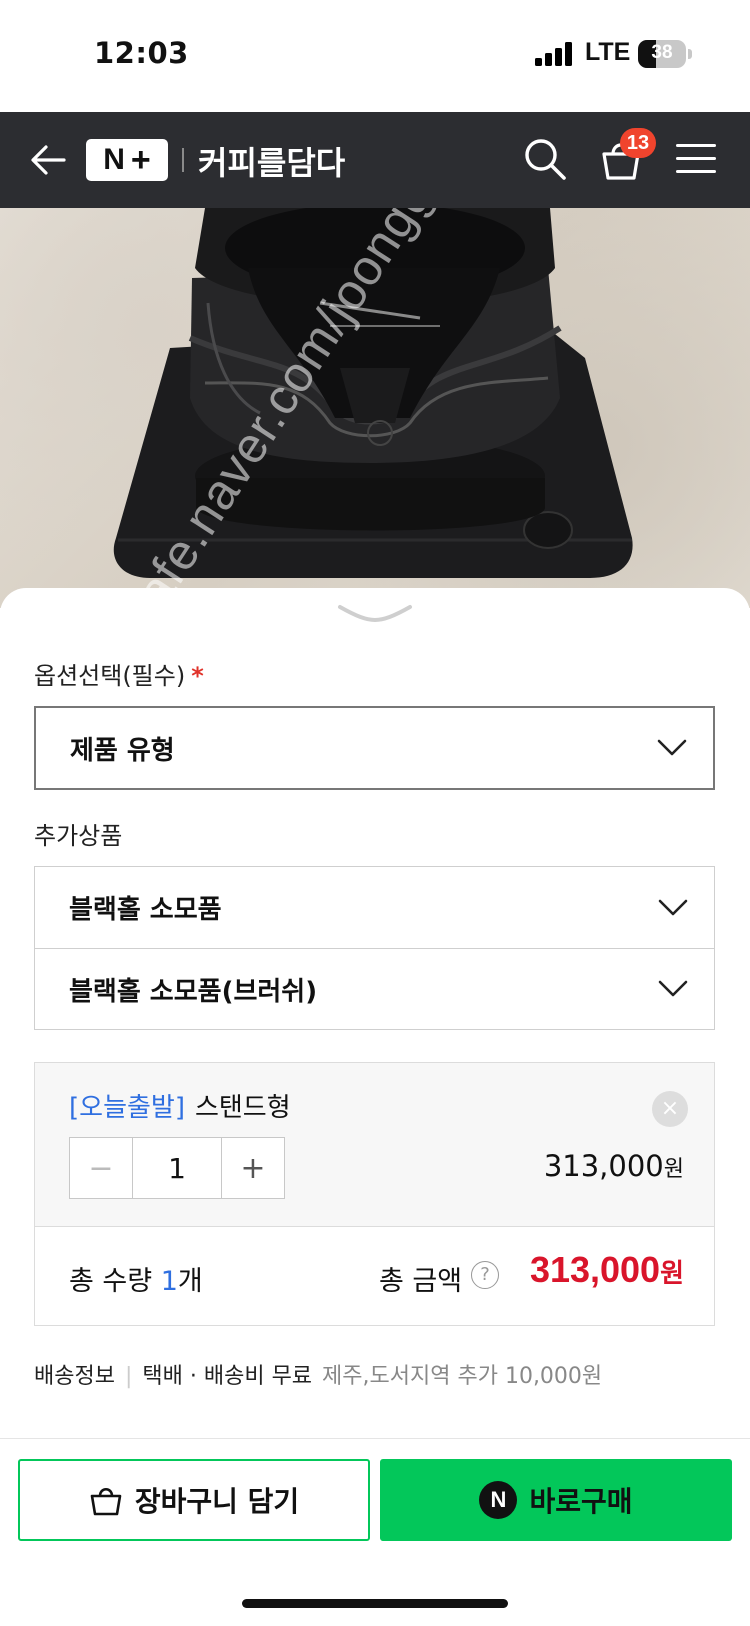 The width and height of the screenshot is (750, 1626). Describe the element at coordinates (106, 1501) in the screenshot. I see `shopping-bag-icon` at that location.